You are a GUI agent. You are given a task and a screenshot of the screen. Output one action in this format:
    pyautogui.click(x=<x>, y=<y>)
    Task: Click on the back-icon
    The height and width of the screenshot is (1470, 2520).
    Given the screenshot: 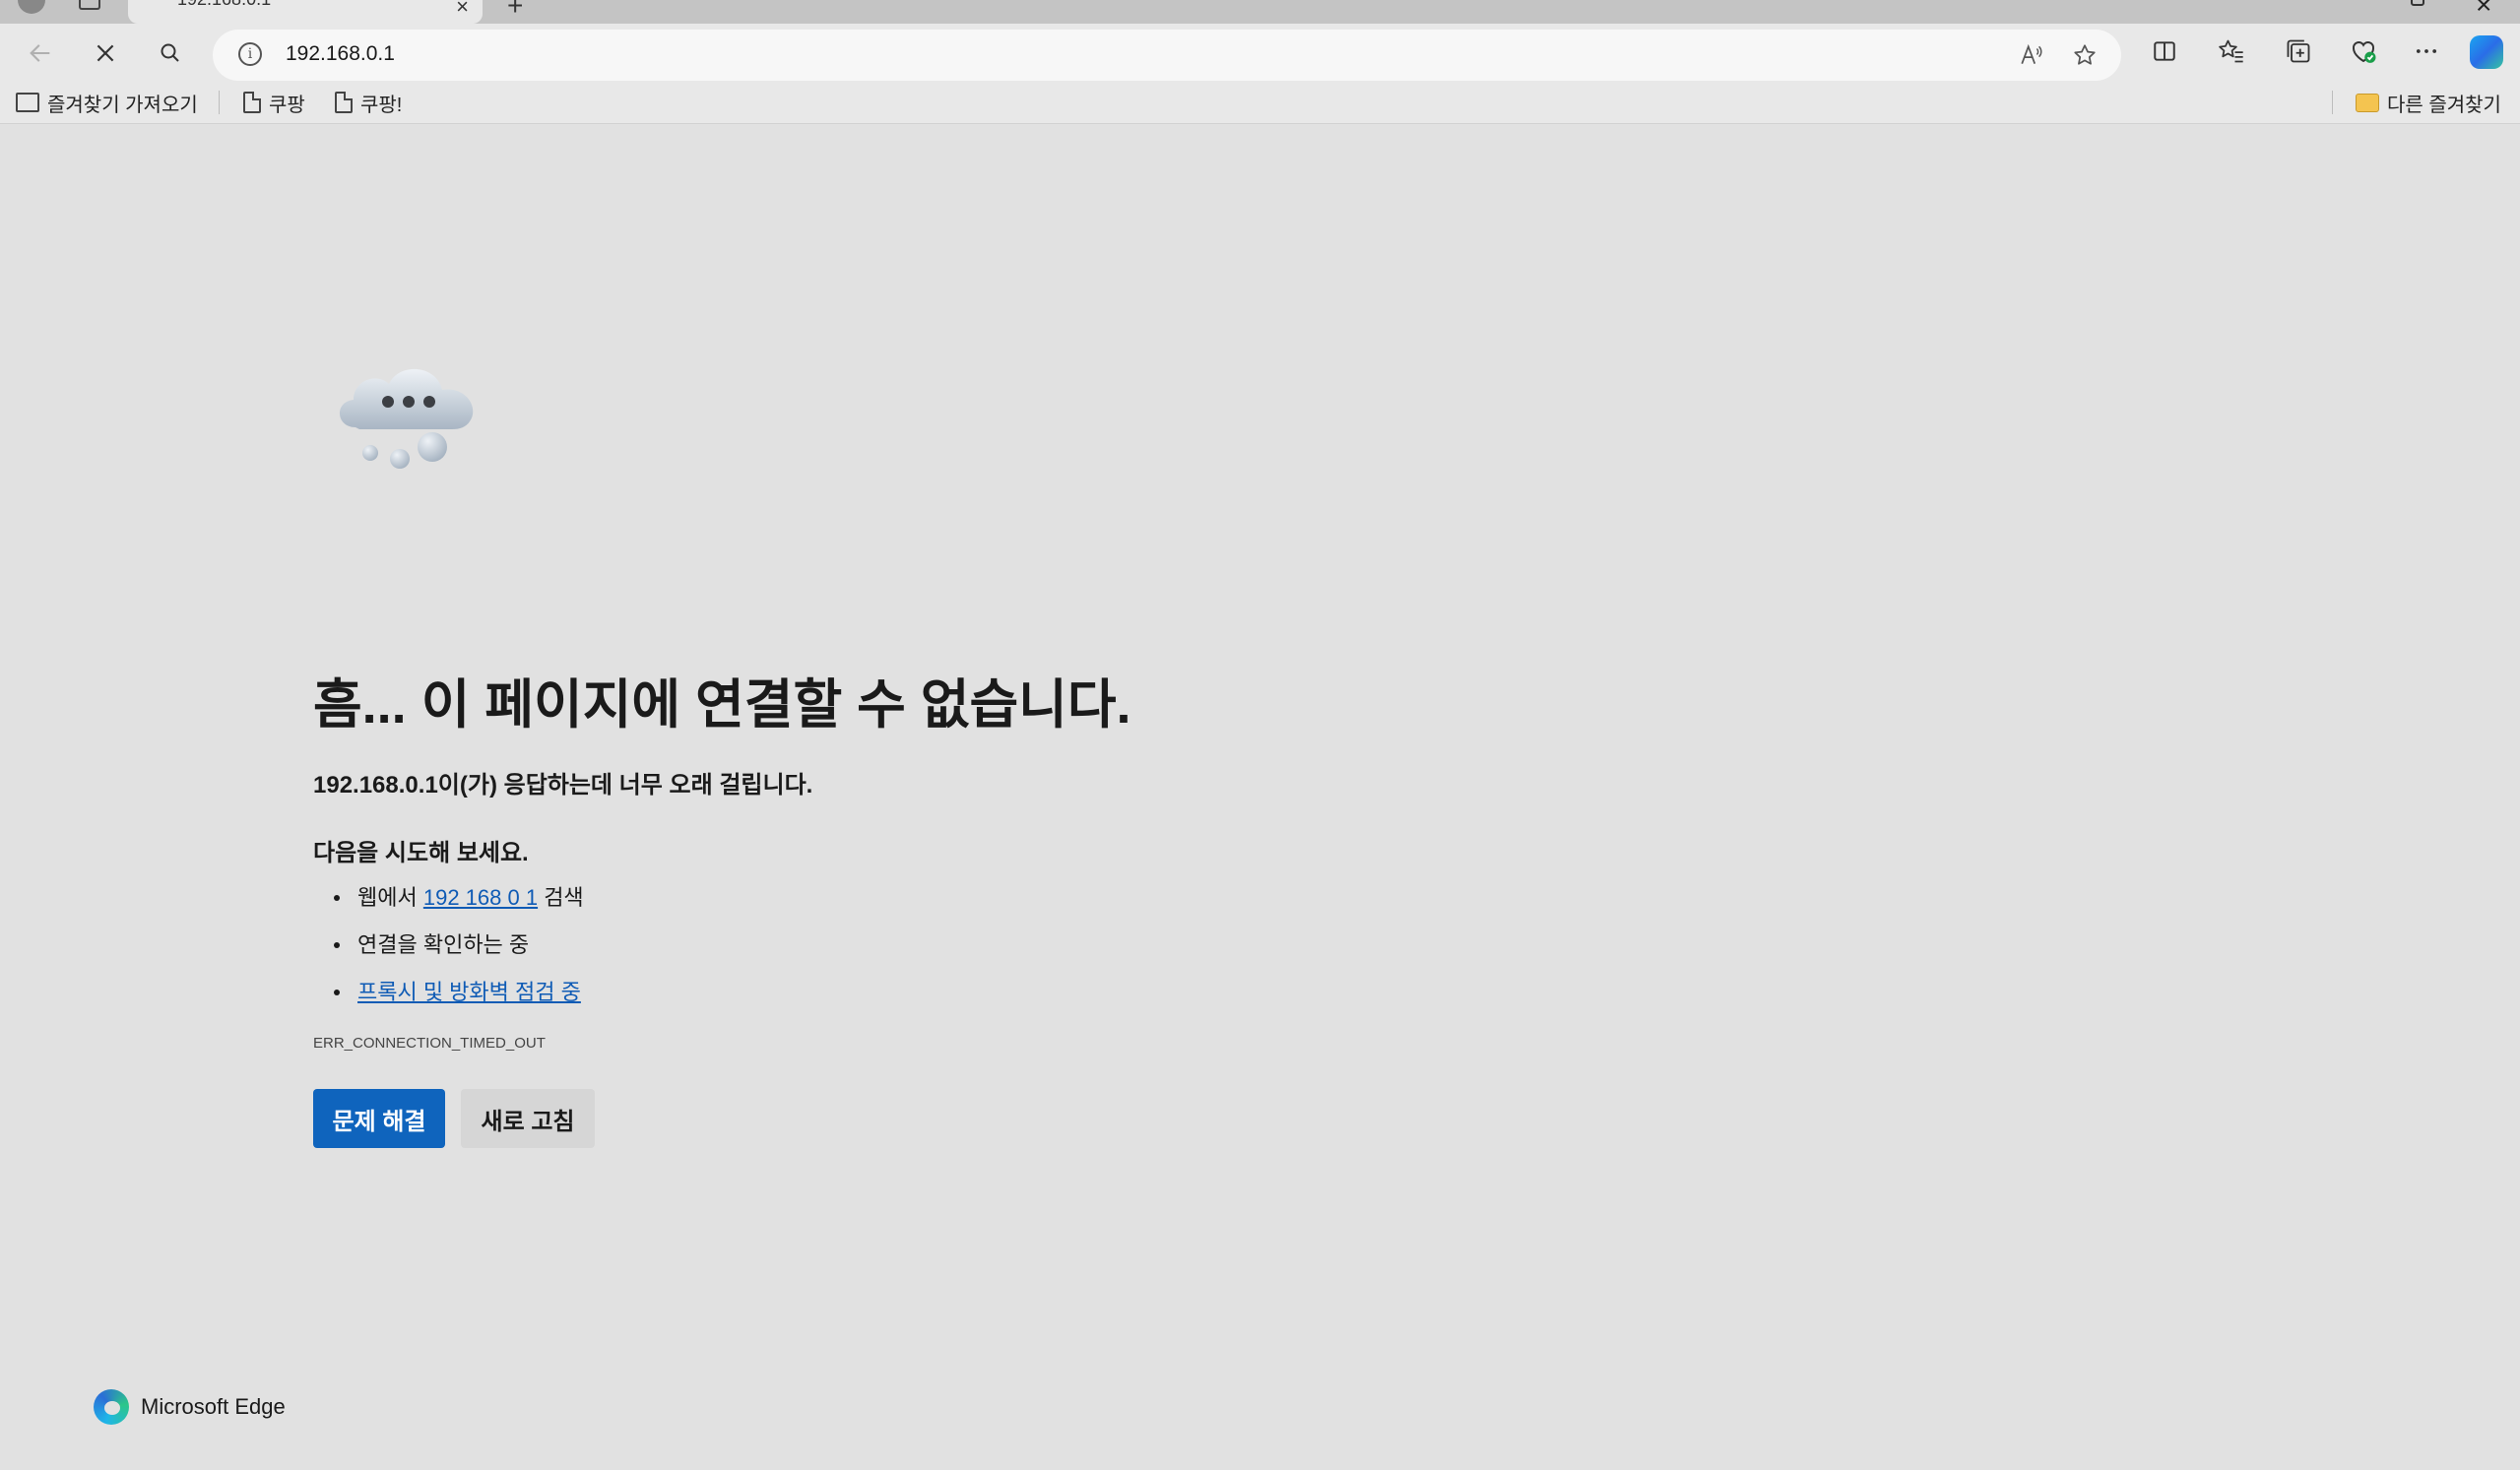 What is the action you would take?
    pyautogui.click(x=40, y=53)
    